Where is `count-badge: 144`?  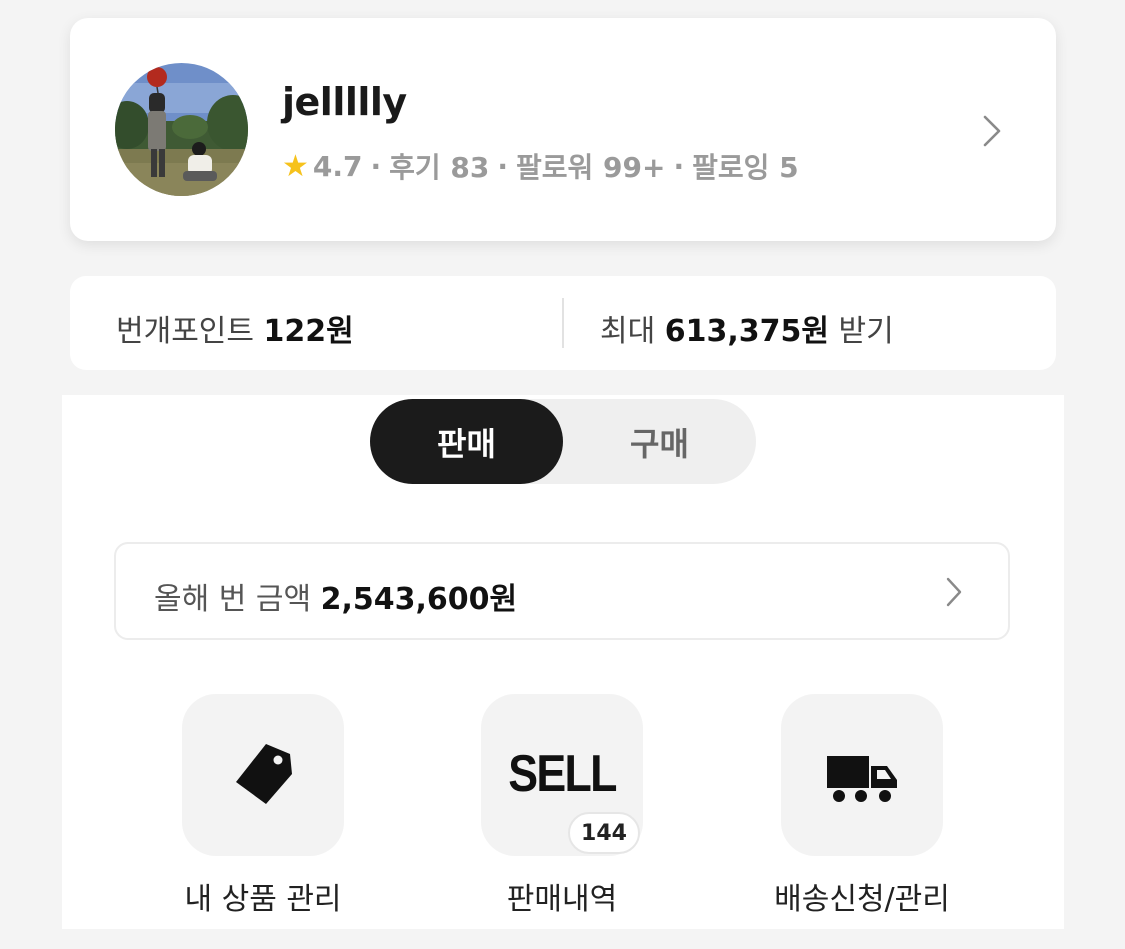
count-badge: 144 is located at coordinates (604, 833).